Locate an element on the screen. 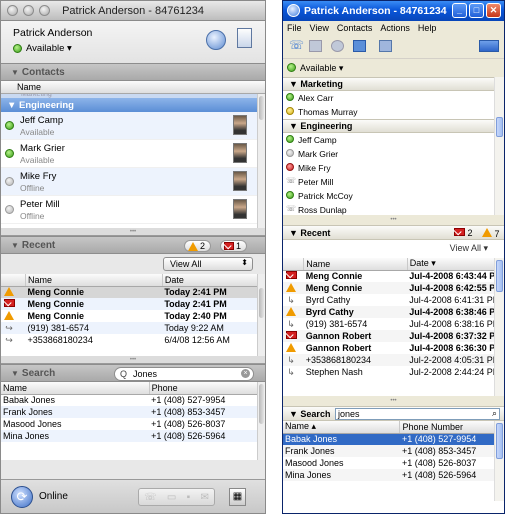  contact-row: Thomas Murray is located at coordinates (393, 112).